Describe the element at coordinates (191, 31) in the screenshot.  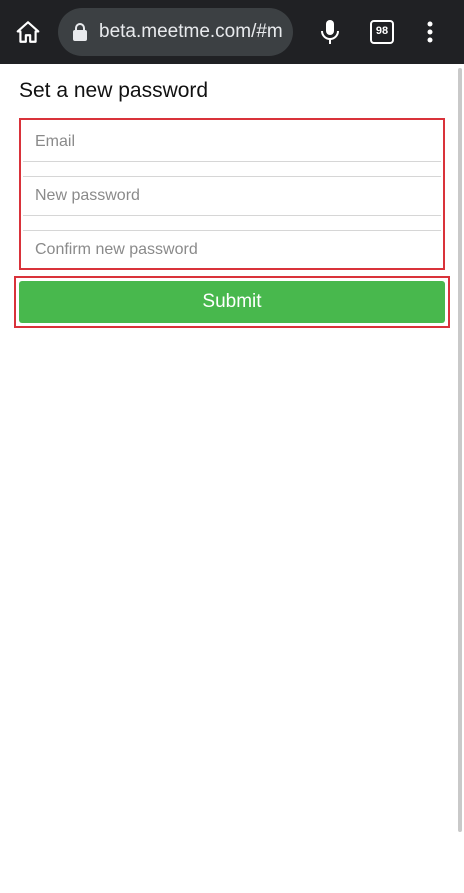
I see `url-text: beta.meetme.com/#m` at that location.